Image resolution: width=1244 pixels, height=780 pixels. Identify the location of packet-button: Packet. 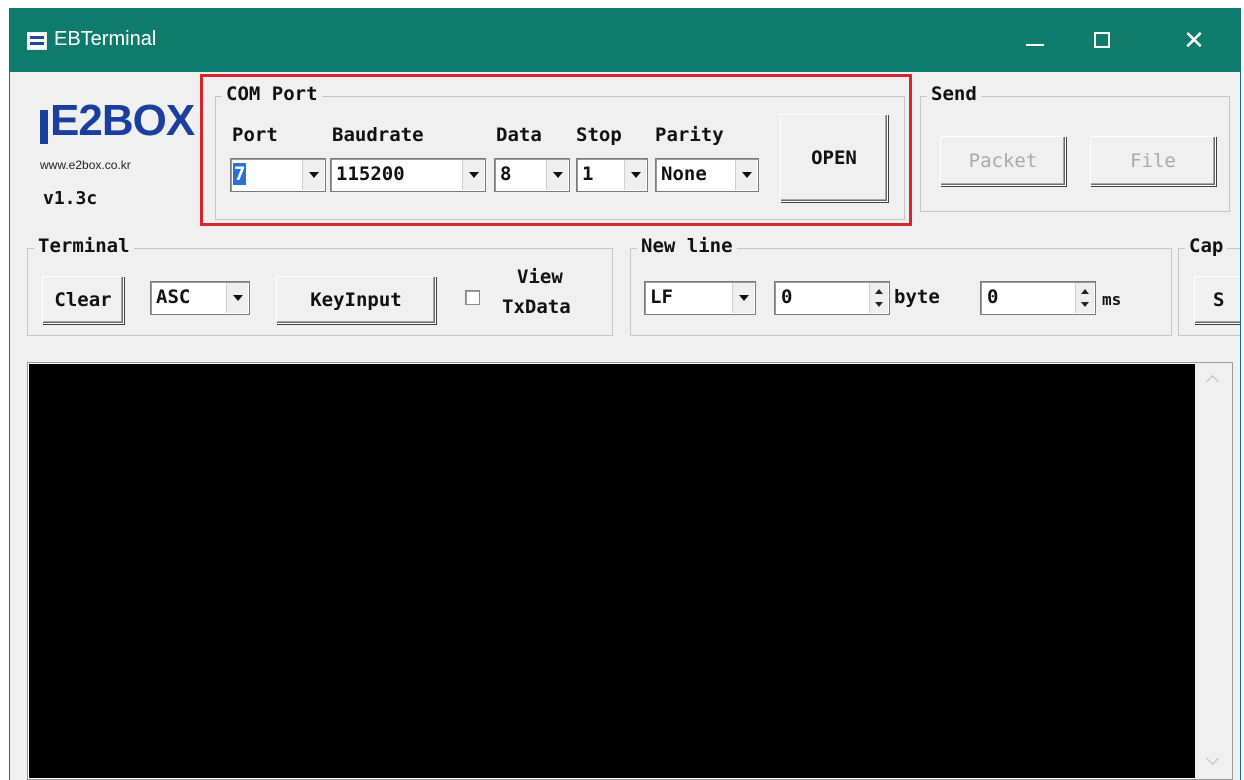
(1003, 161).